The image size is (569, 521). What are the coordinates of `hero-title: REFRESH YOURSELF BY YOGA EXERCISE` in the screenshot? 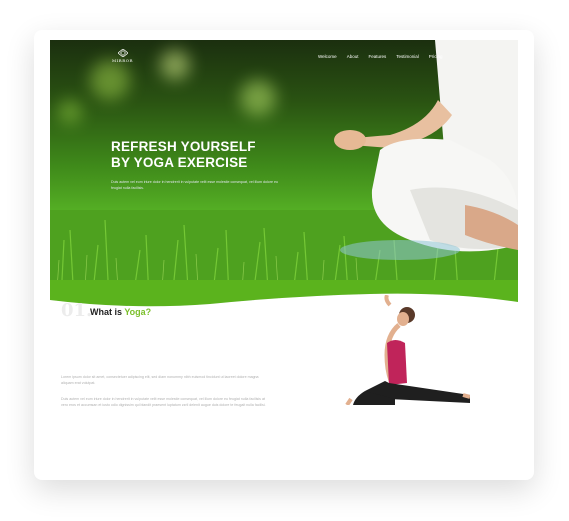 It's located at (211, 155).